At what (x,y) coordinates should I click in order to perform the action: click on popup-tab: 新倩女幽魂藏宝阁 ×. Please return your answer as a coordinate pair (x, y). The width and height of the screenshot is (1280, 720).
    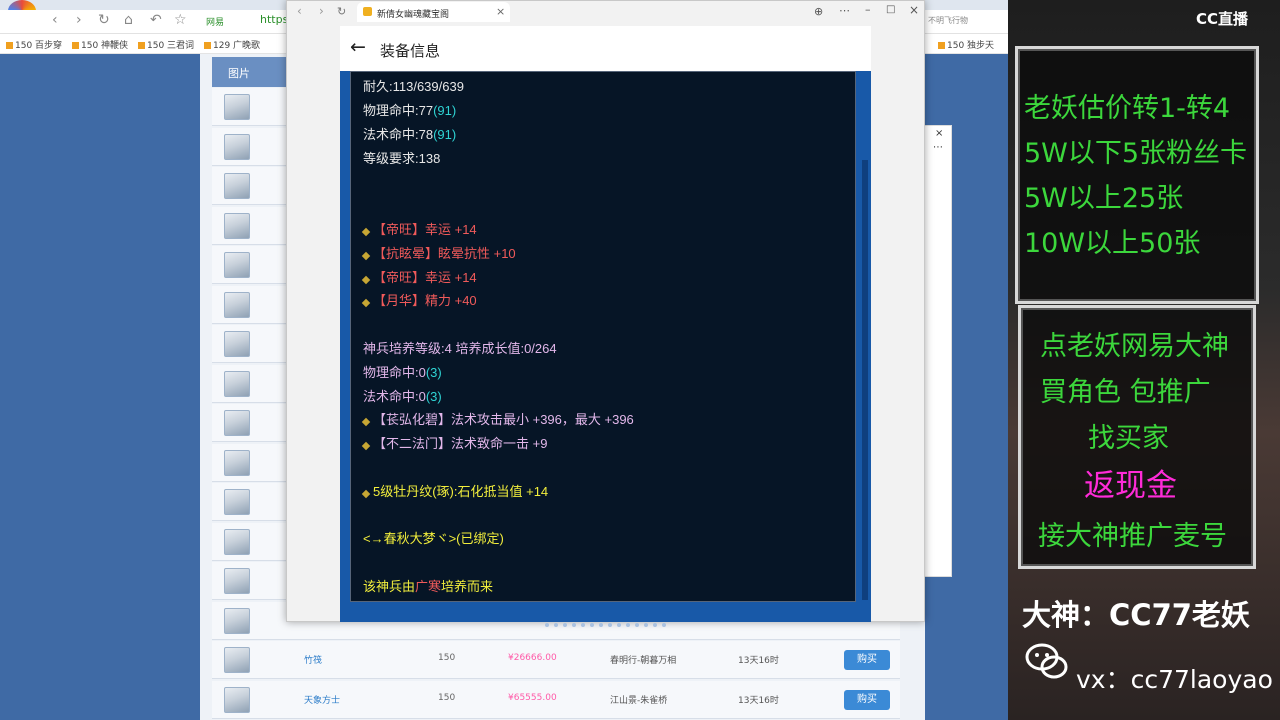
    Looking at the image, I should click on (433, 12).